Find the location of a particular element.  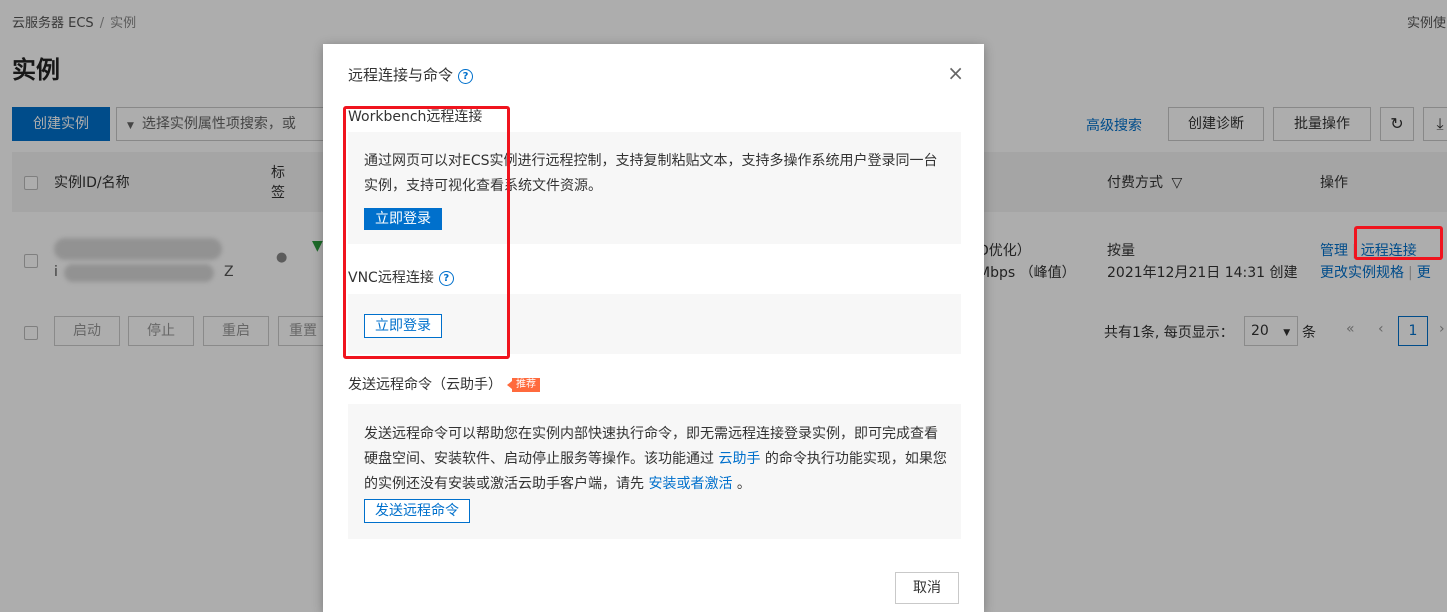

command-section-title-text: 发送远程命令（云助手） is located at coordinates (425, 385).